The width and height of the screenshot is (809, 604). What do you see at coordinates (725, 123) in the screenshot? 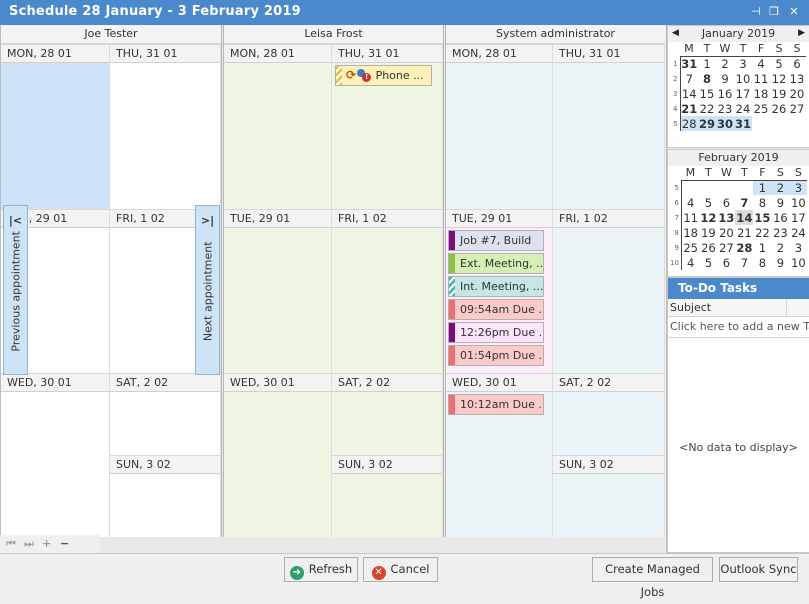
I see `calendar-day: 30` at bounding box center [725, 123].